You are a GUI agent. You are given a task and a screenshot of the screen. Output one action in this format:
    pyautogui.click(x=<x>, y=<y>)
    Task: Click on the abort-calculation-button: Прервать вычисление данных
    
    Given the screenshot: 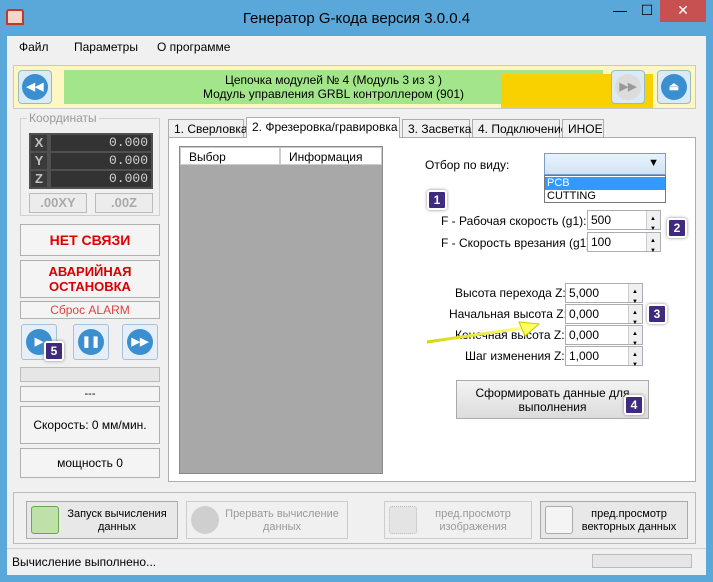 What is the action you would take?
    pyautogui.click(x=267, y=520)
    